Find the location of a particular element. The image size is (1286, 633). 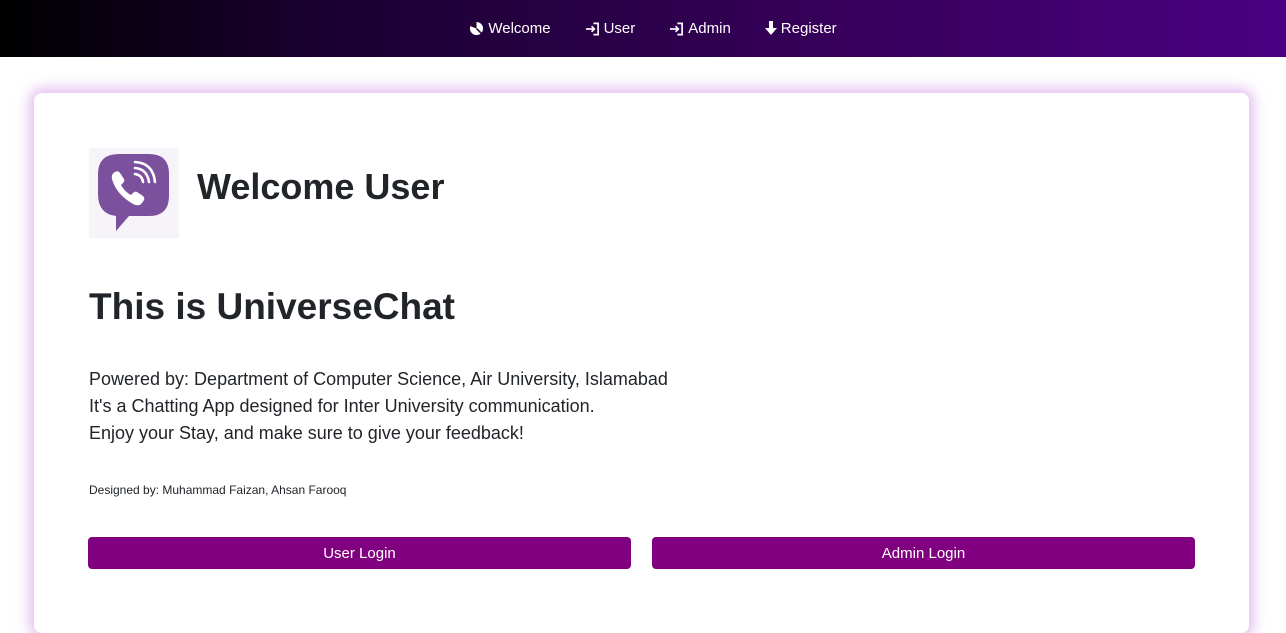

arrow-down-icon is located at coordinates (770, 28).